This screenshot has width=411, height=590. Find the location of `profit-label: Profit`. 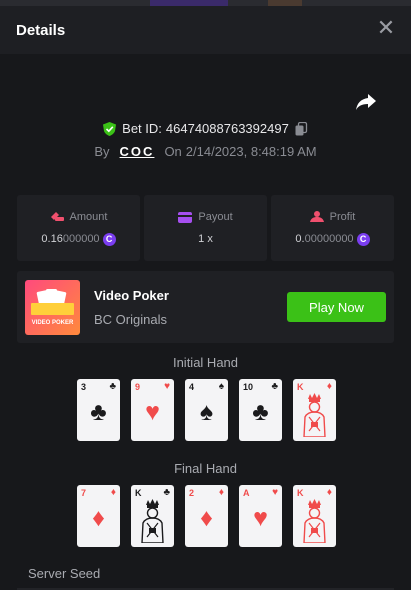

profit-label: Profit is located at coordinates (342, 216).